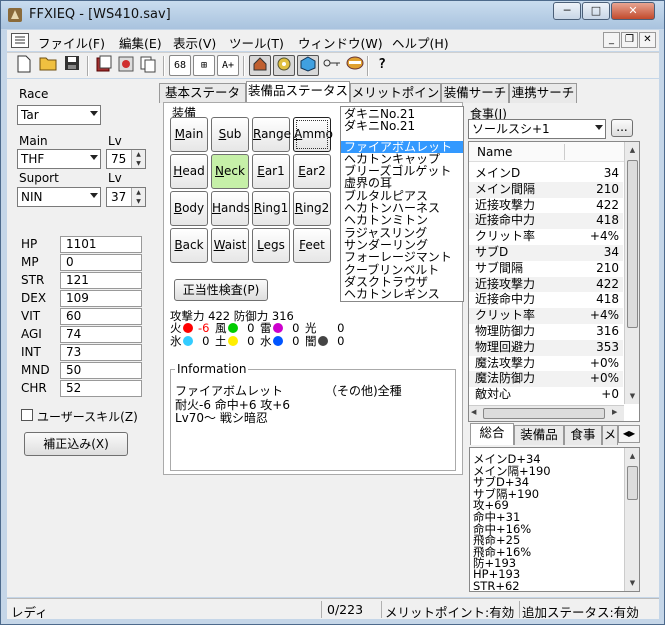 The height and width of the screenshot is (625, 665). What do you see at coordinates (546, 347) in the screenshot?
I see `stats-row: 物理回避力 353` at bounding box center [546, 347].